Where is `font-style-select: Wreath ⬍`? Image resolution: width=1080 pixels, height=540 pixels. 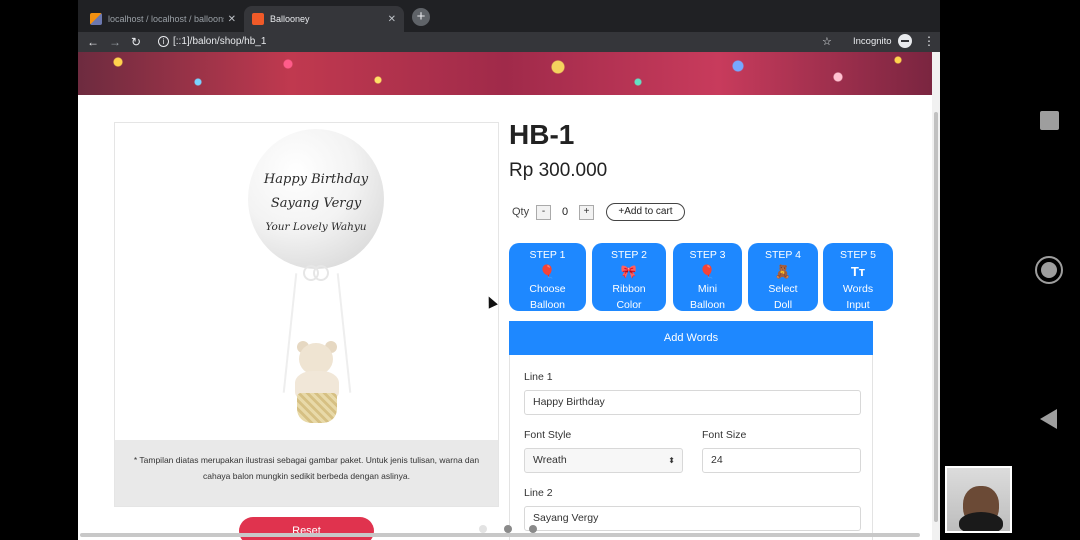
font-style-select: Wreath ⬍ is located at coordinates (603, 460).